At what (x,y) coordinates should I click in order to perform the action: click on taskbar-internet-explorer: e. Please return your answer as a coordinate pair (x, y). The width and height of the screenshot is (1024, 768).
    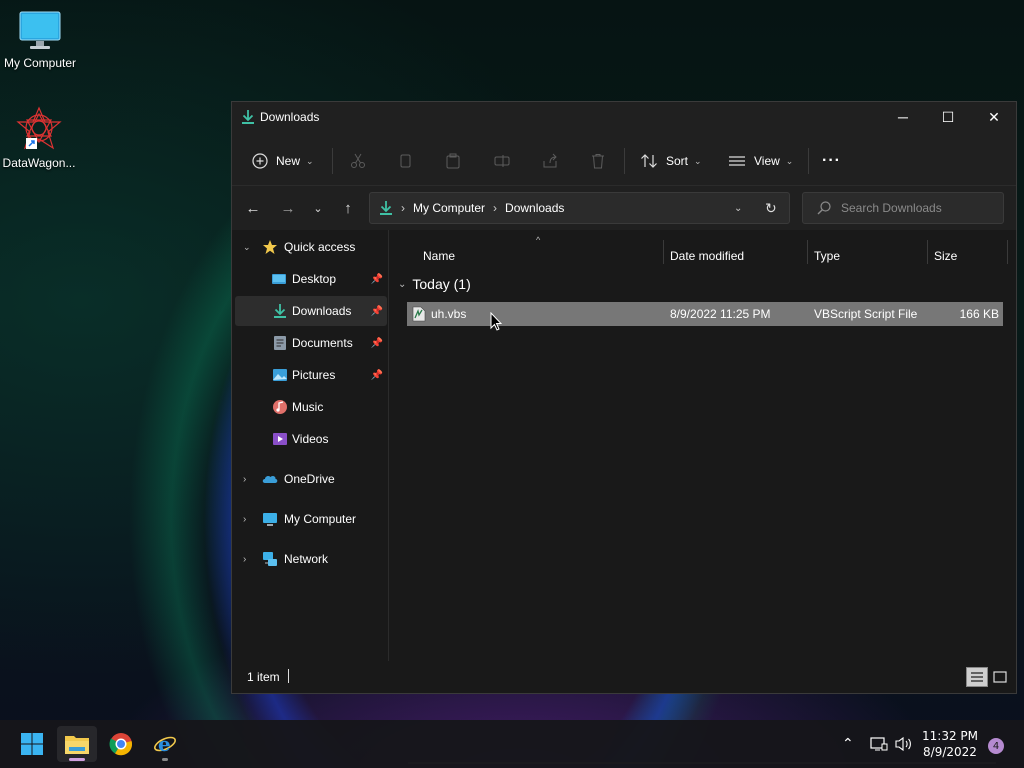
    Looking at the image, I should click on (165, 744).